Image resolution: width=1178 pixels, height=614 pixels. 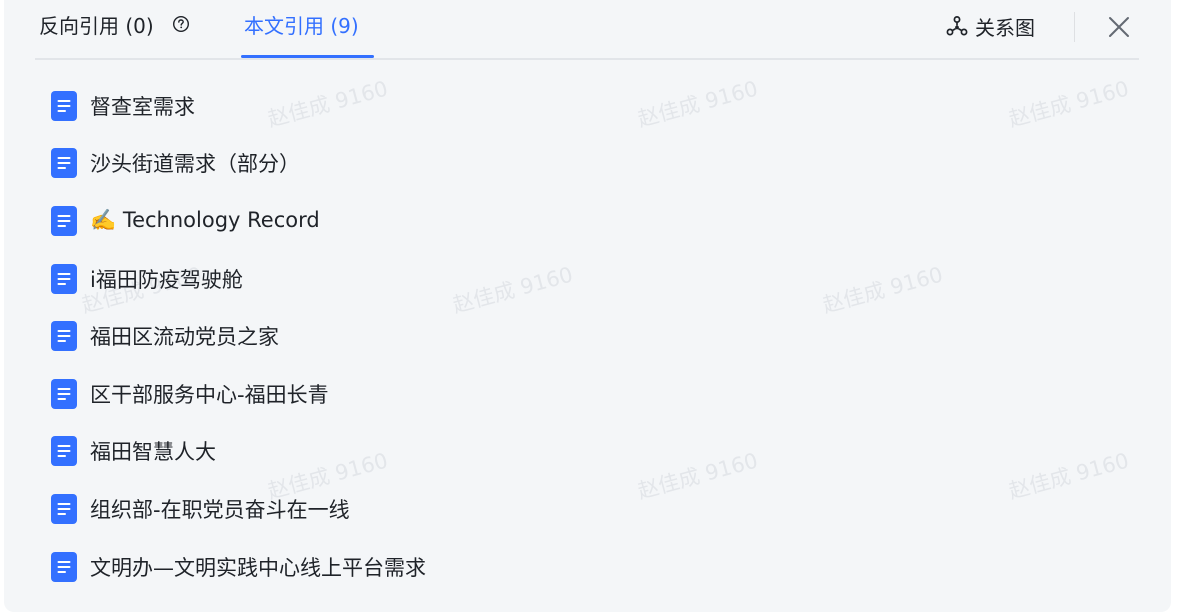 I want to click on close-icon, so click(x=1119, y=27).